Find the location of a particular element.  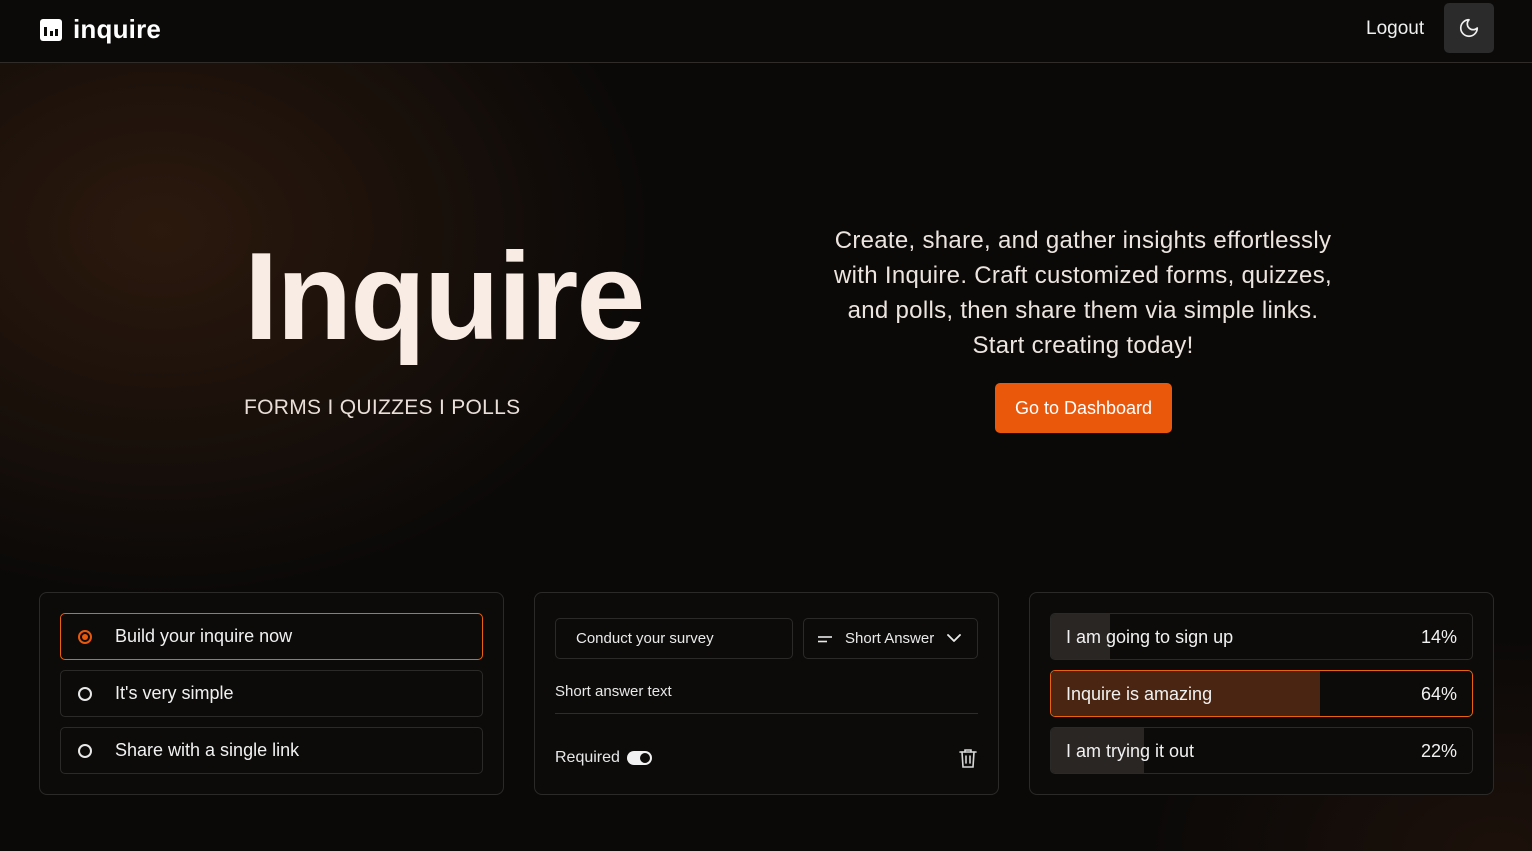

top-navbar: inquire Logout is located at coordinates (766, 31).